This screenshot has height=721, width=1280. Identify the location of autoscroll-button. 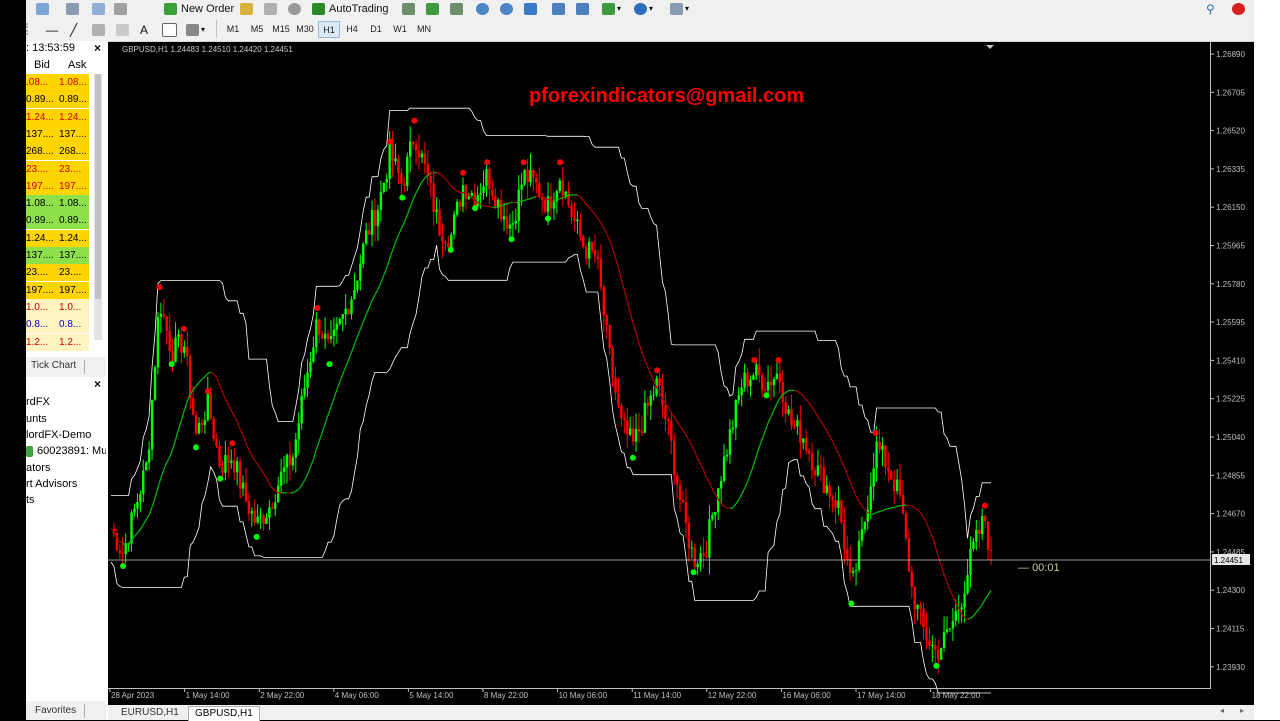
(558, 8).